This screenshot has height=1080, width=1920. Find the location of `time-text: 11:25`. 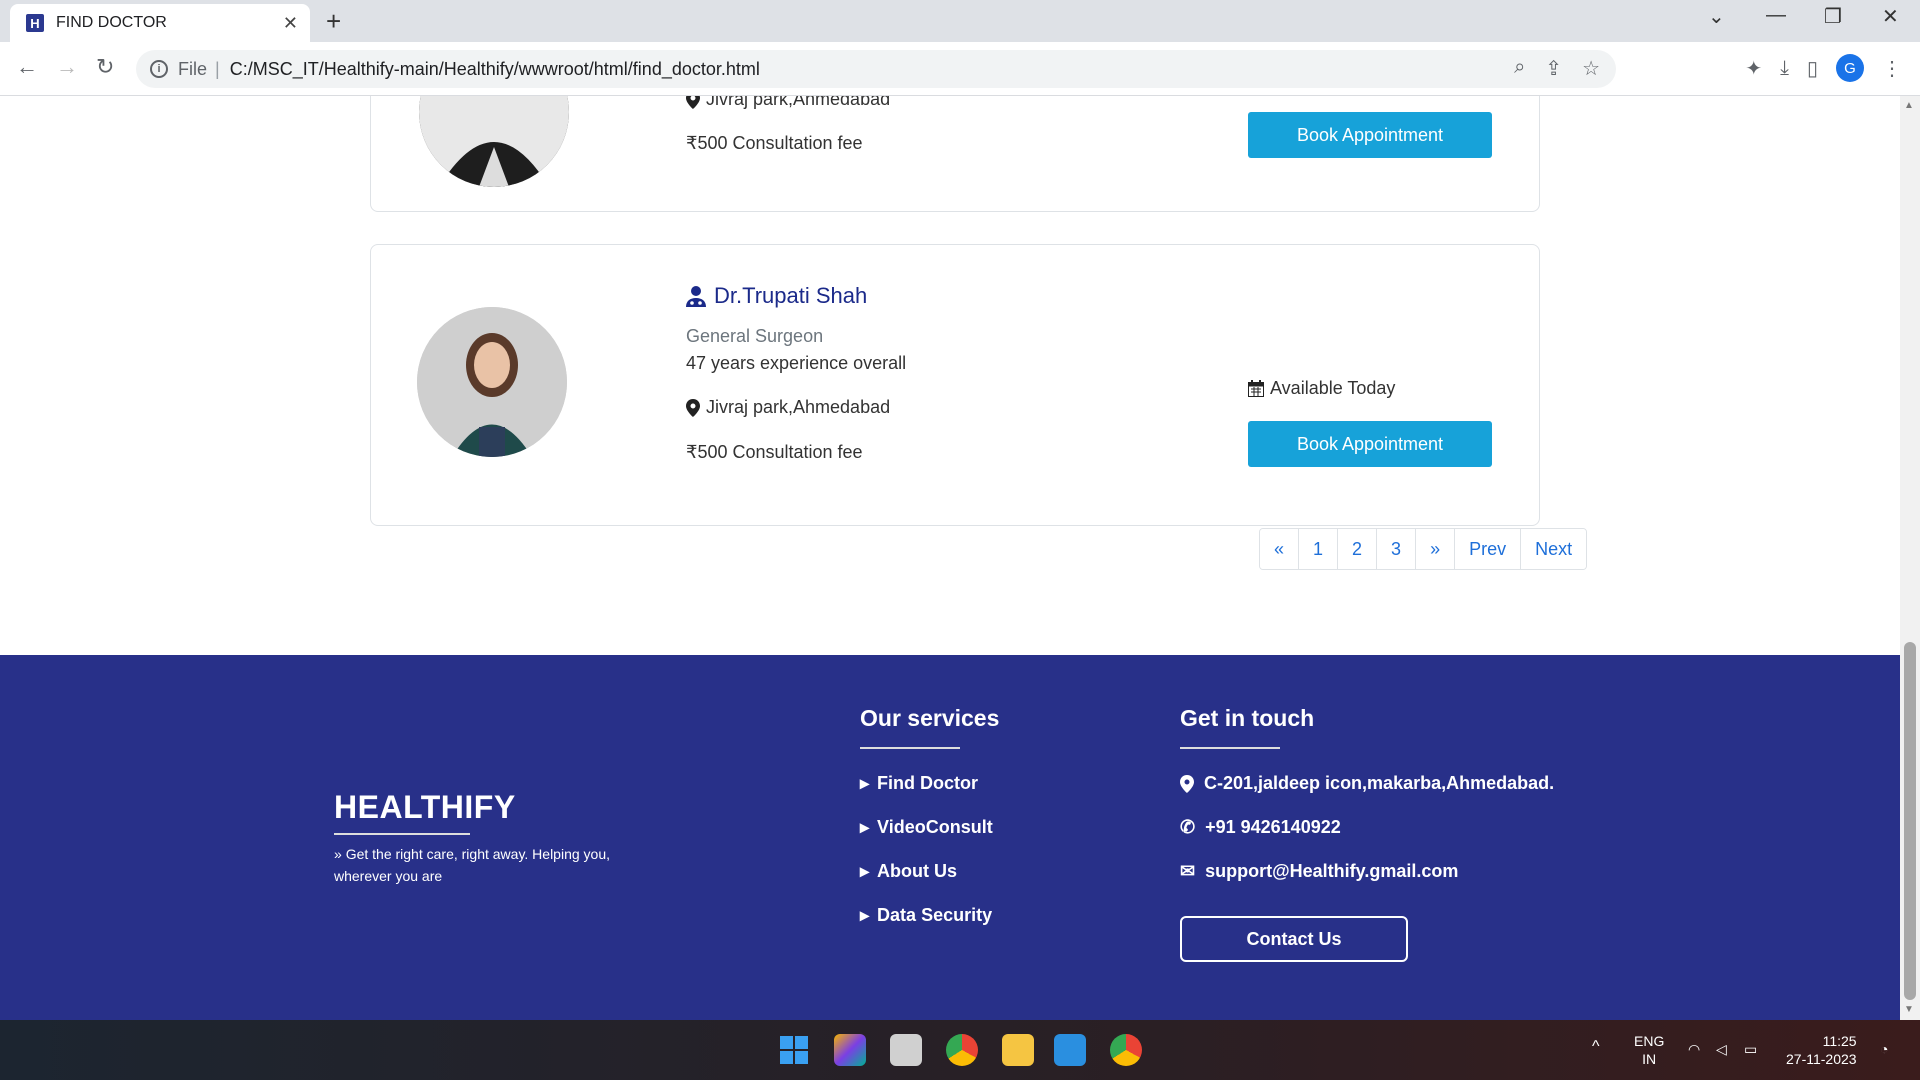

time-text: 11:25 is located at coordinates (1839, 1041).